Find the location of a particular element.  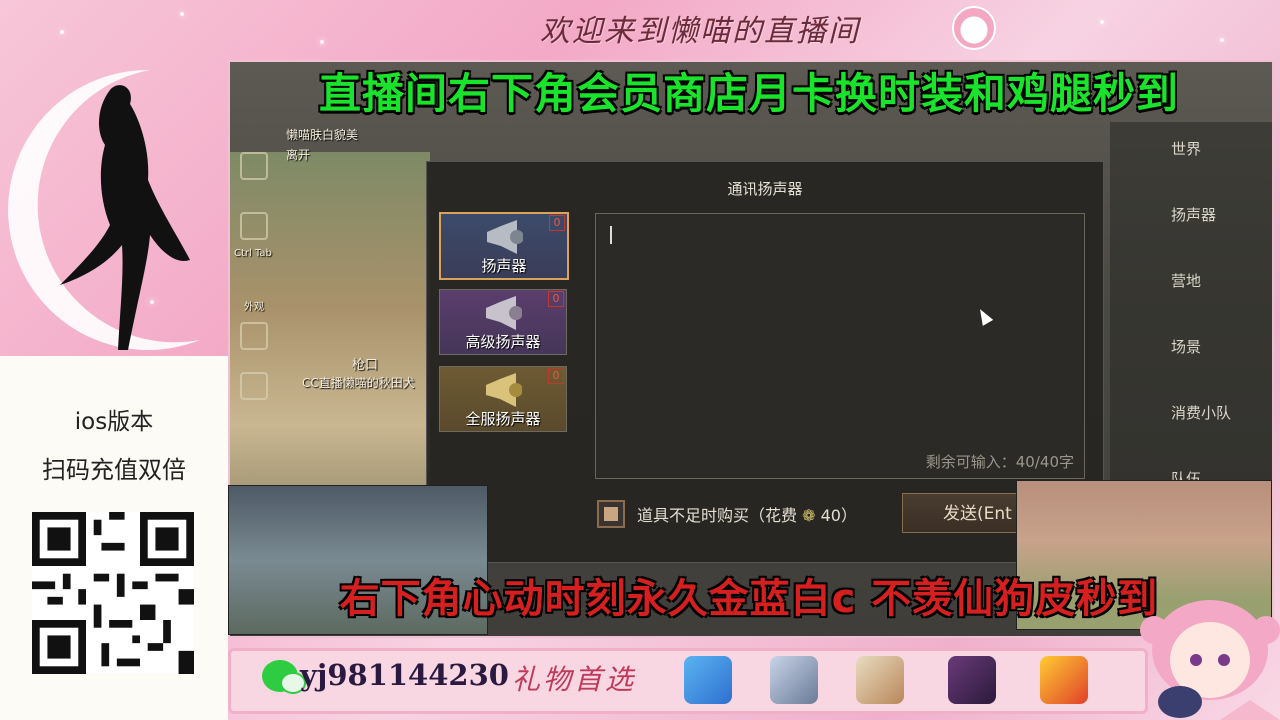

qr-code is located at coordinates (113, 593).